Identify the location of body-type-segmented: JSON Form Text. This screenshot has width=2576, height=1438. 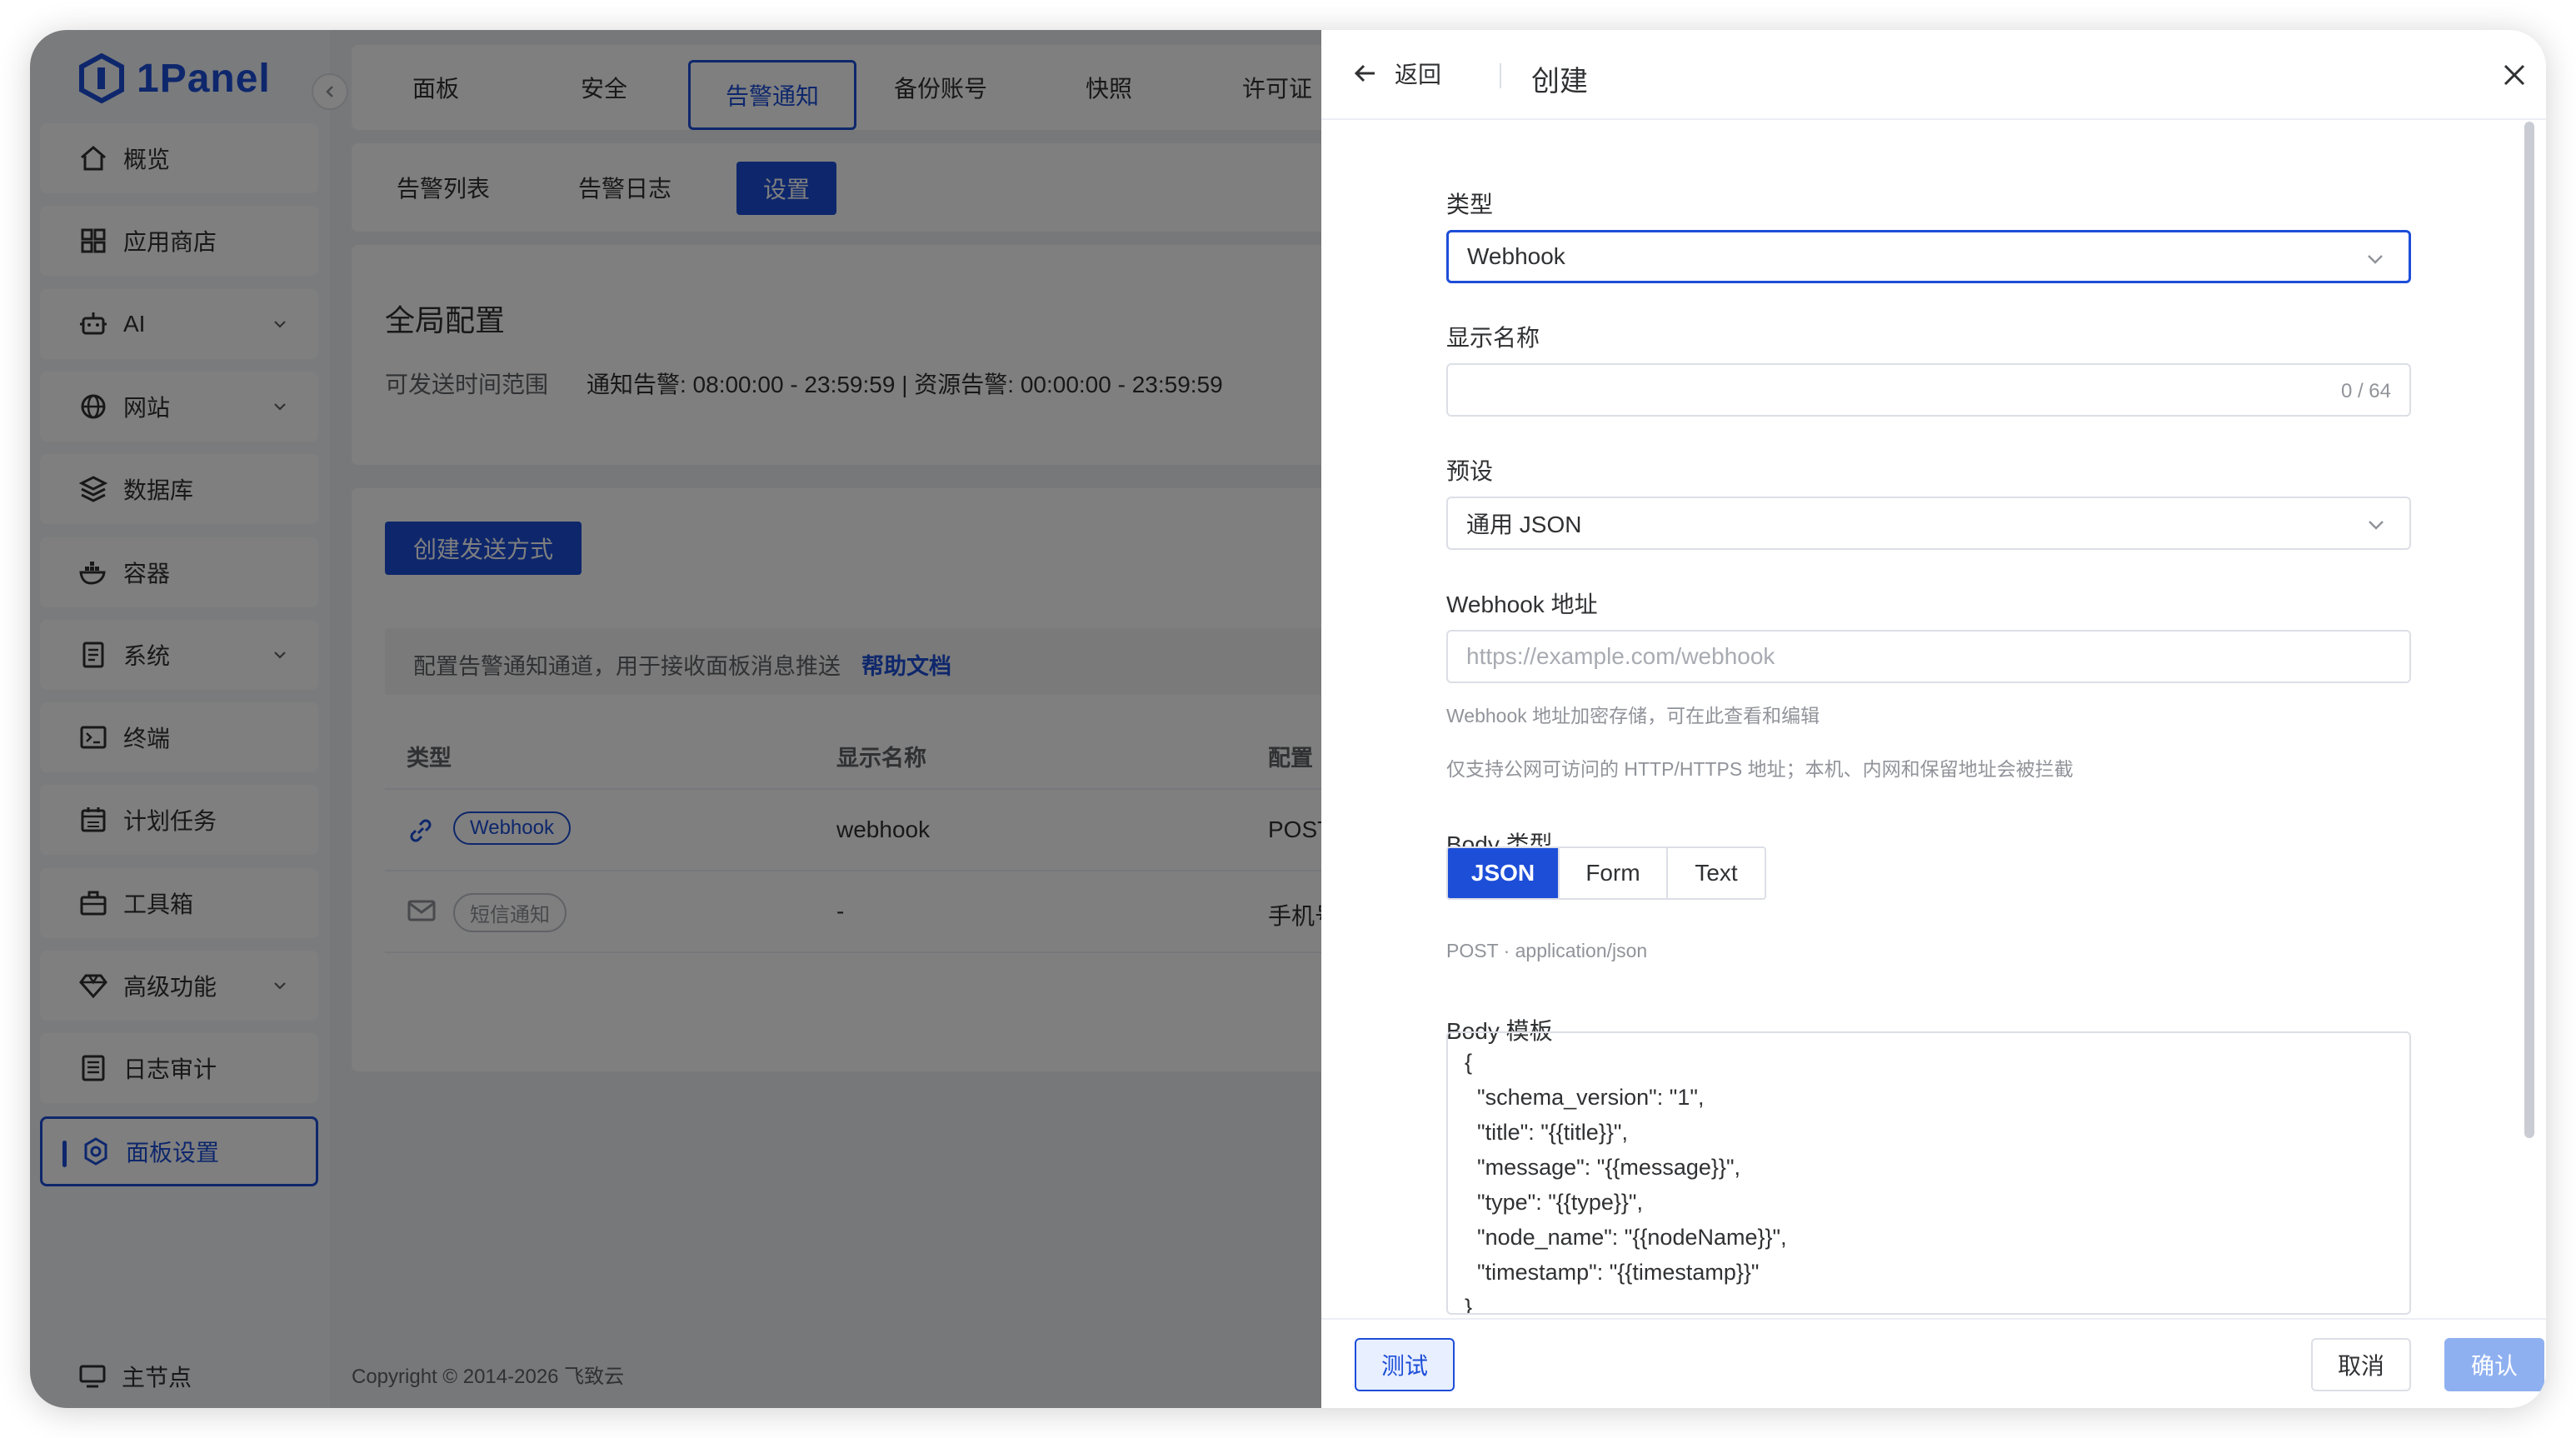
(1606, 873).